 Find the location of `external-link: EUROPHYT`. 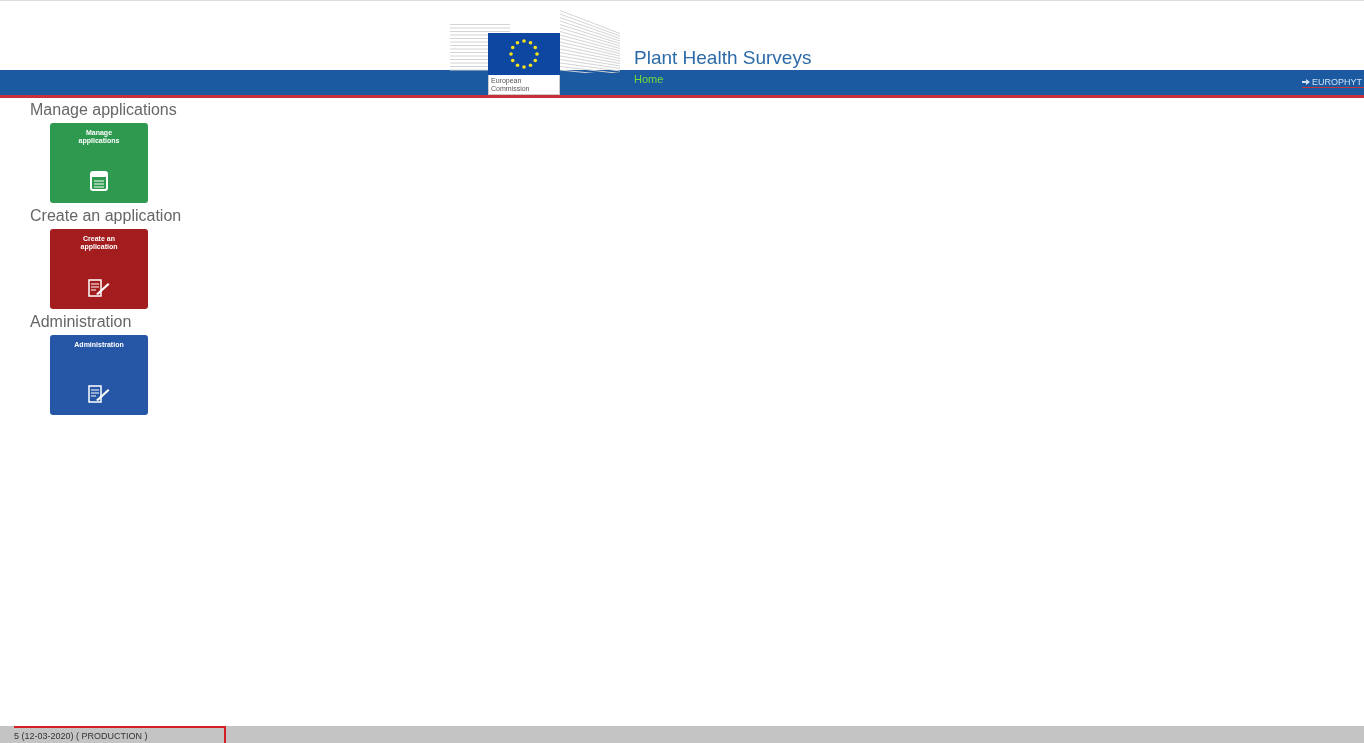

external-link: EUROPHYT is located at coordinates (1333, 82).